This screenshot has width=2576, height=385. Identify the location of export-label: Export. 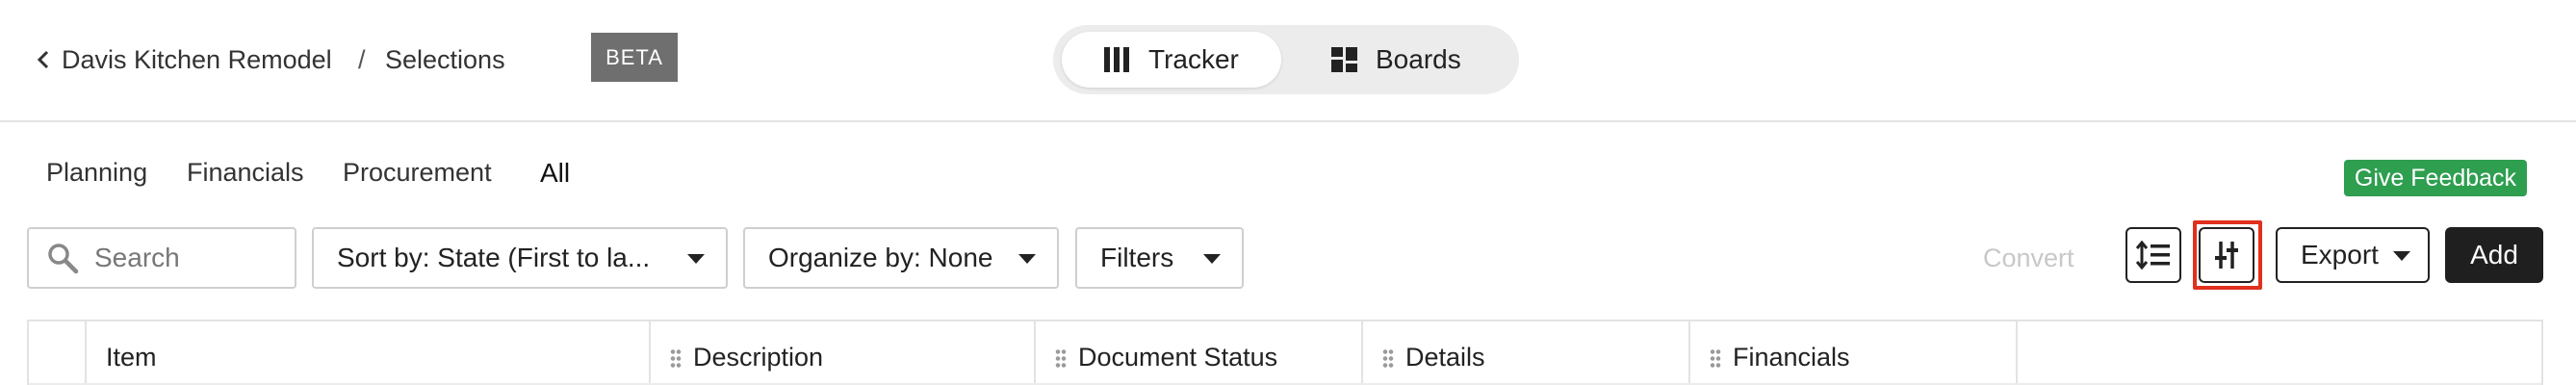
(2340, 255).